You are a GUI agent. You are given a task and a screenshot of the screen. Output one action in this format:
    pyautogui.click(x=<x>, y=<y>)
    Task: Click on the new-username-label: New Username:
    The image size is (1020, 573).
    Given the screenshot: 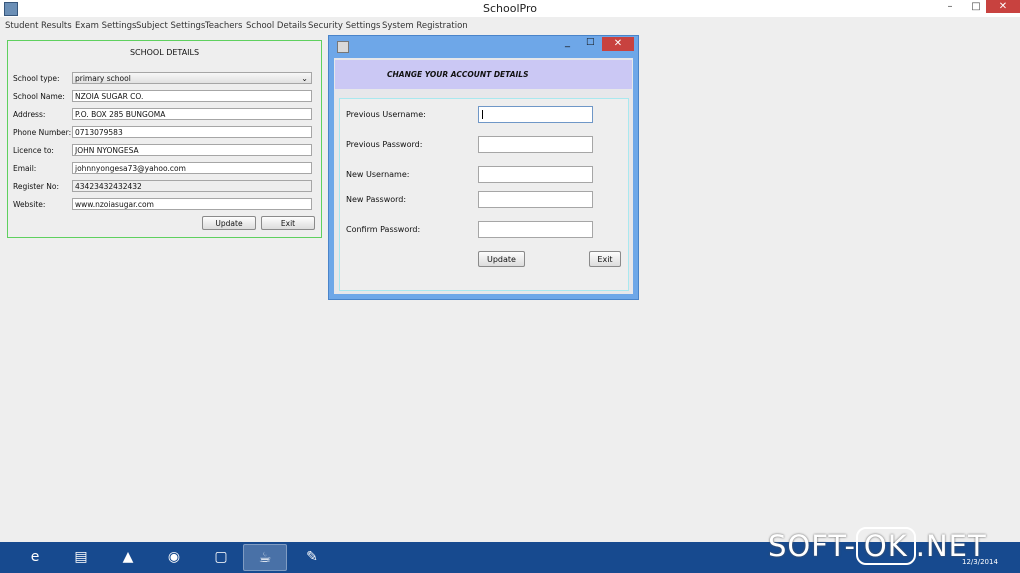 What is the action you would take?
    pyautogui.click(x=378, y=174)
    